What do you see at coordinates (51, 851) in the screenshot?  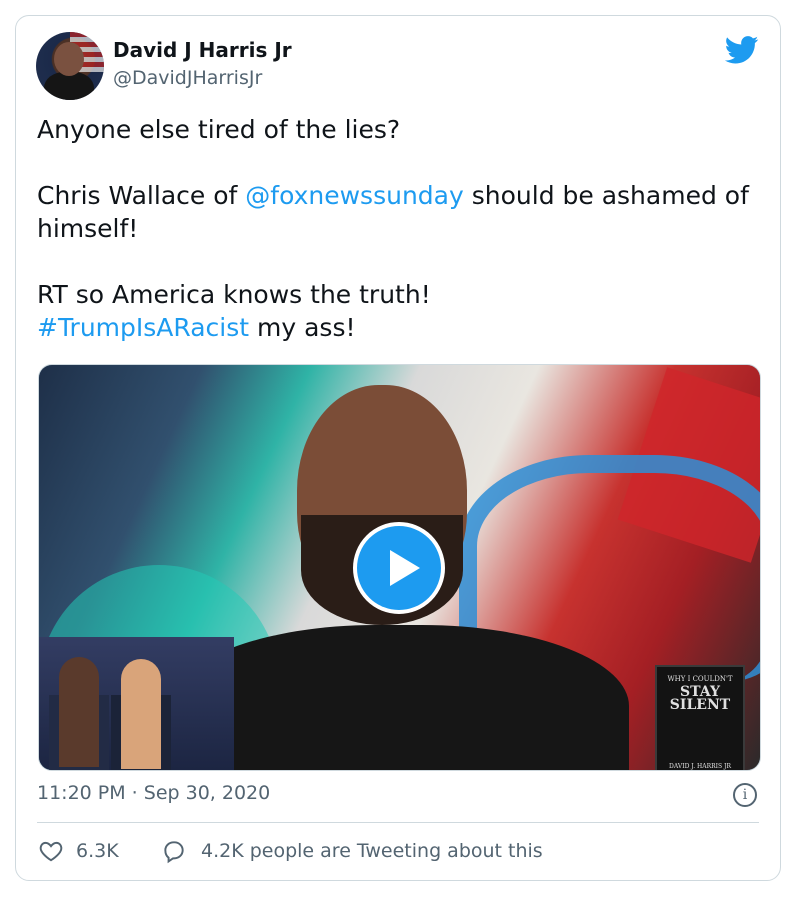 I see `heart-icon` at bounding box center [51, 851].